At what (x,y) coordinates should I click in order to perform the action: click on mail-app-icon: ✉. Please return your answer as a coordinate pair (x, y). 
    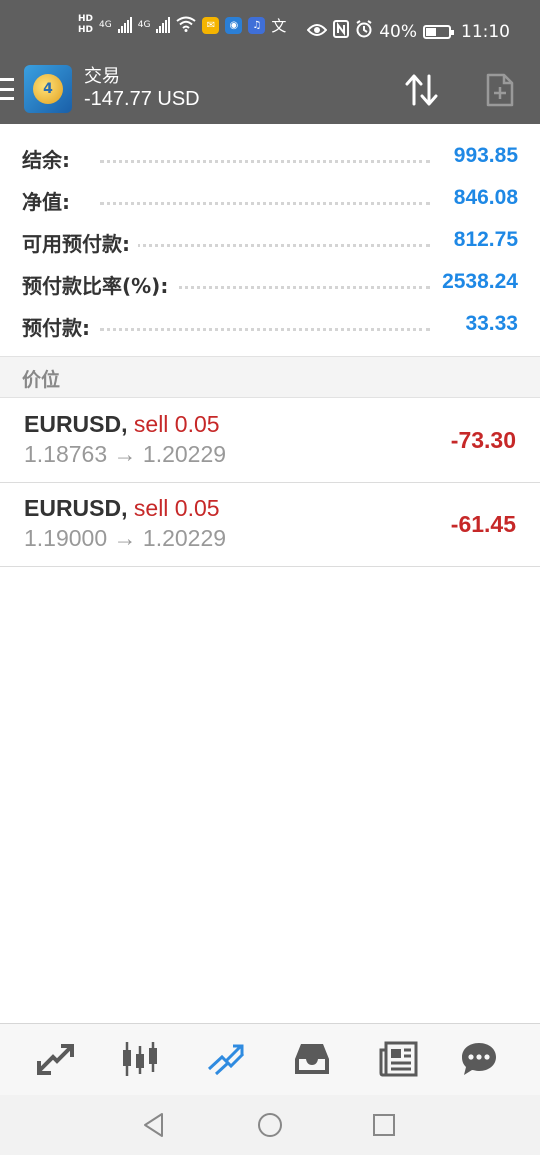
    Looking at the image, I should click on (211, 25).